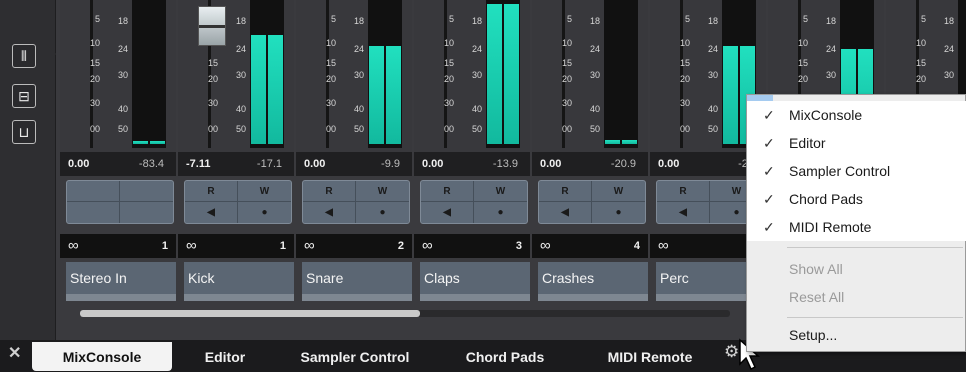  What do you see at coordinates (14, 353) in the screenshot?
I see `close-icon: ✕` at bounding box center [14, 353].